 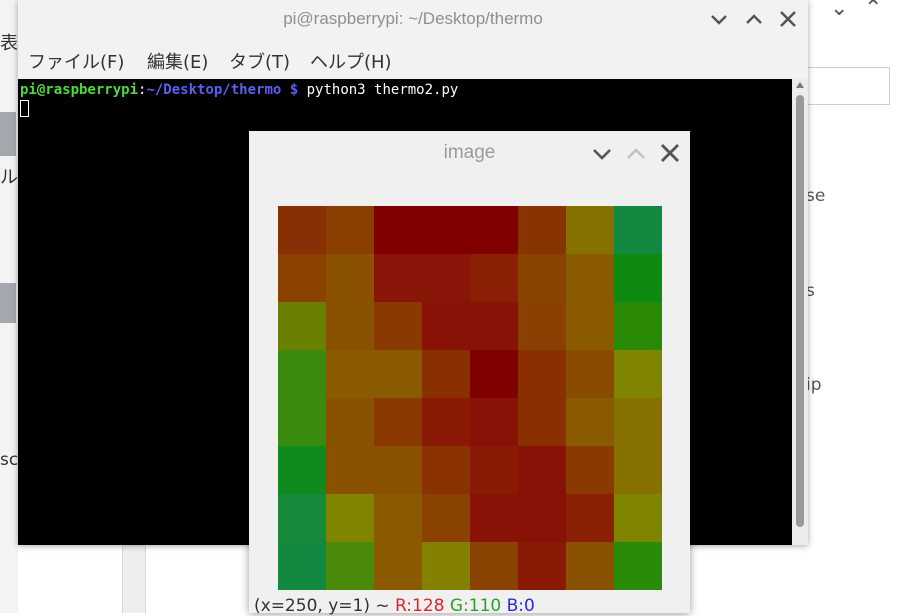 What do you see at coordinates (259, 61) in the screenshot?
I see `menu-tabs: タブ(T)` at bounding box center [259, 61].